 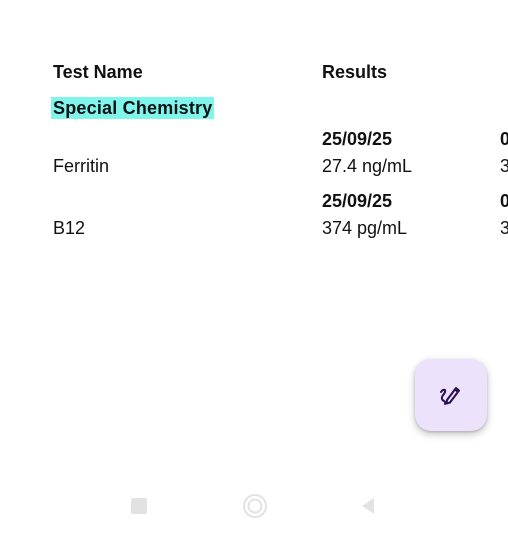 I want to click on section-label: Special Chemistry, so click(x=133, y=108).